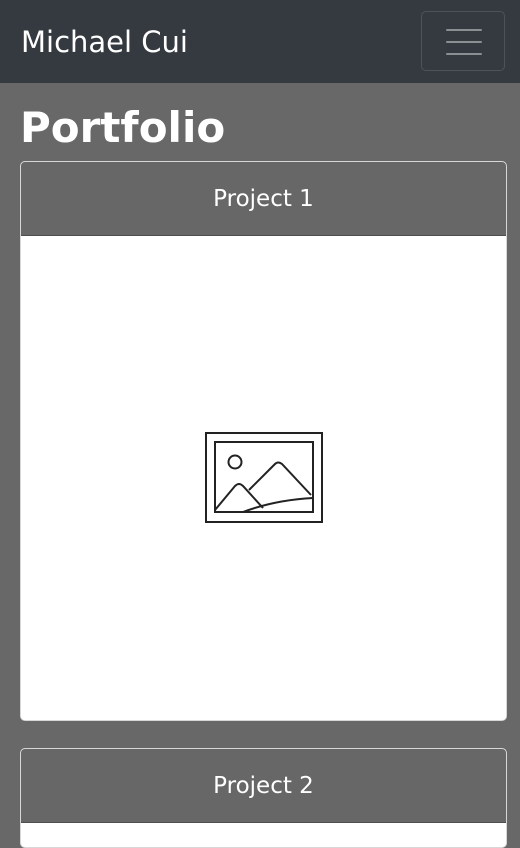  Describe the element at coordinates (104, 42) in the screenshot. I see `brand-link: Michael Cui` at that location.